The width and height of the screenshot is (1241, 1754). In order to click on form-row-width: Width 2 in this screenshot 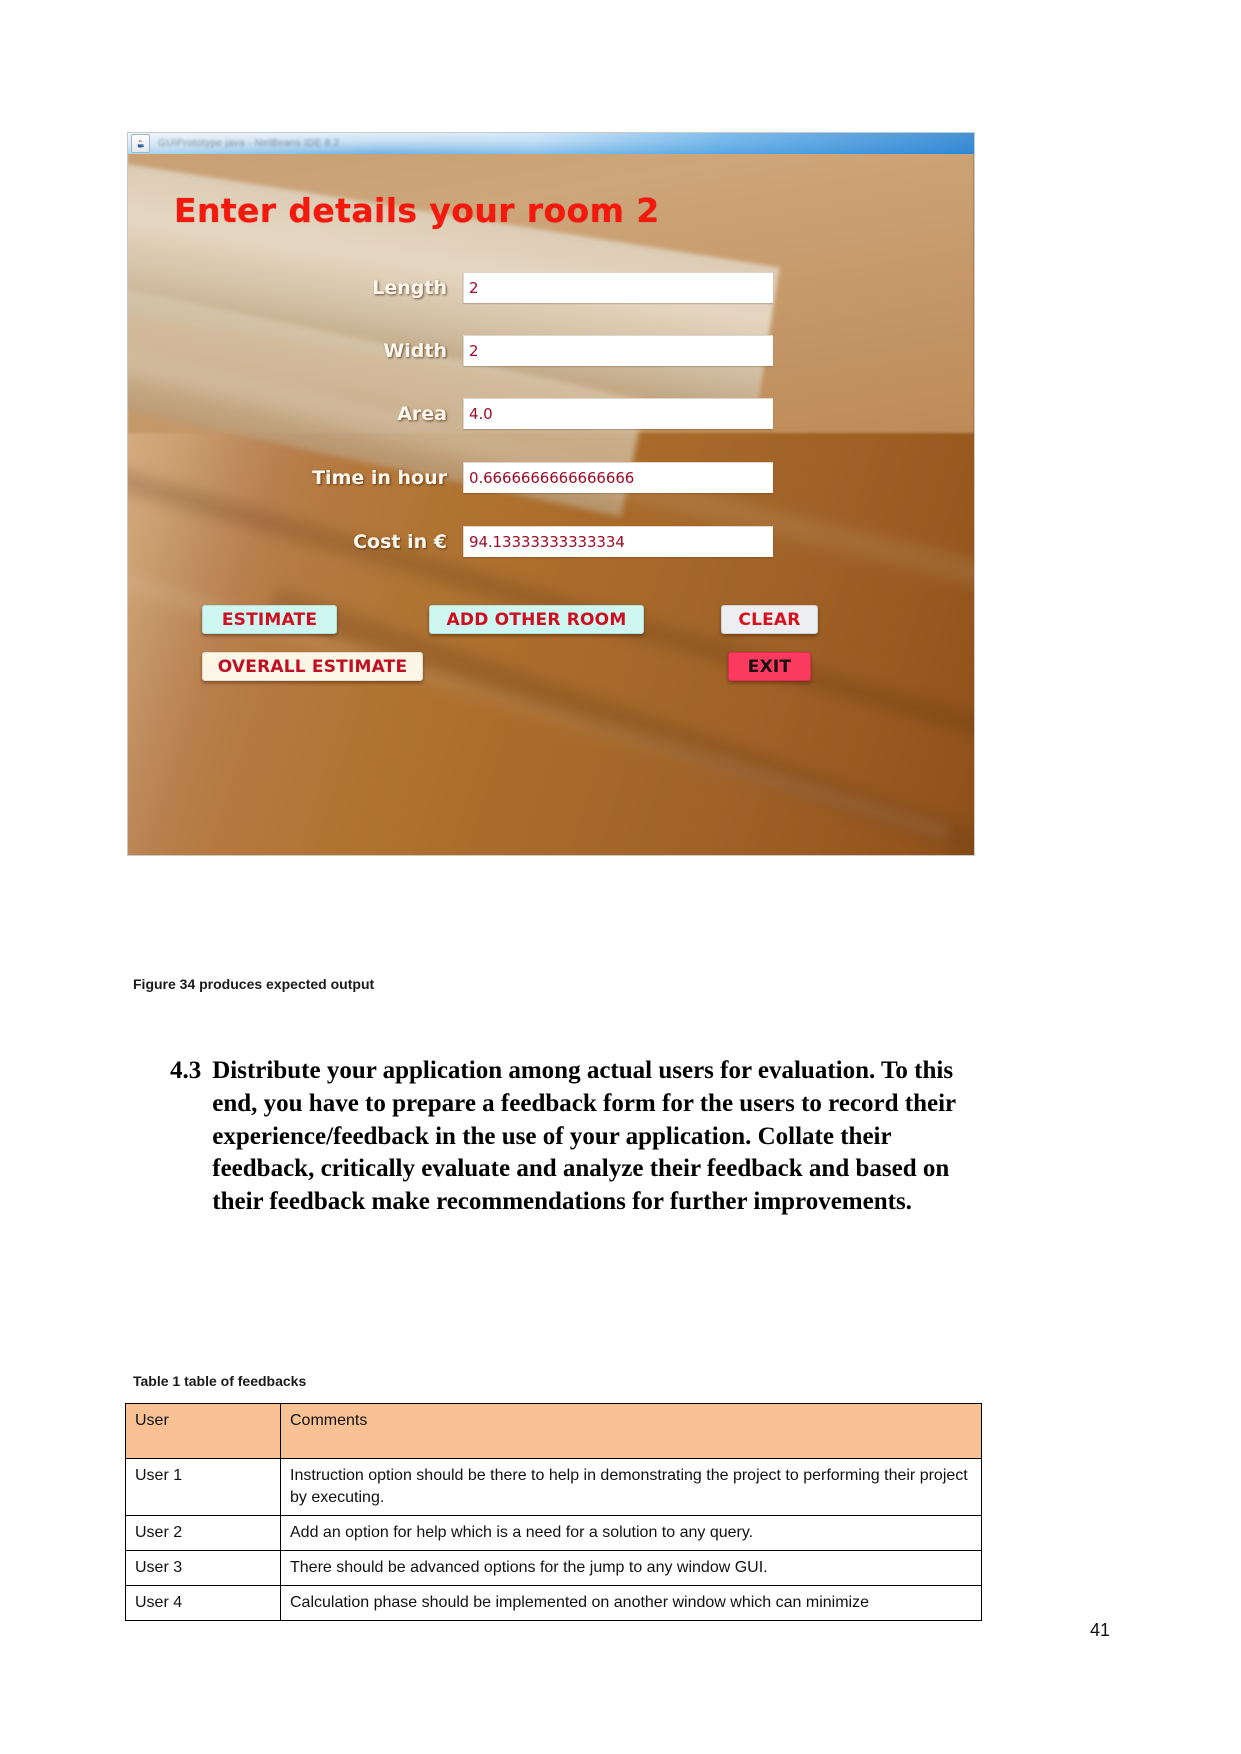, I will do `click(465, 350)`.